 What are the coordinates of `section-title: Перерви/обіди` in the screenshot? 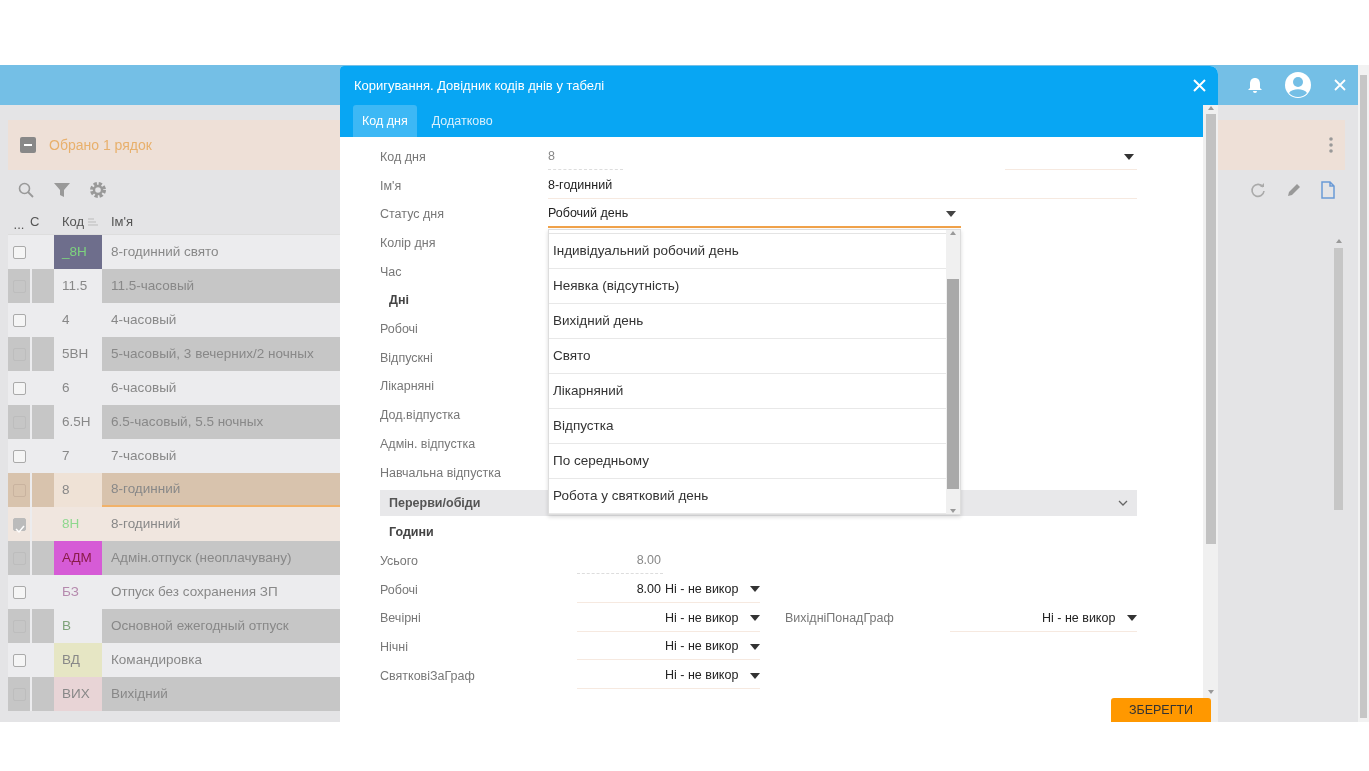 It's located at (435, 503).